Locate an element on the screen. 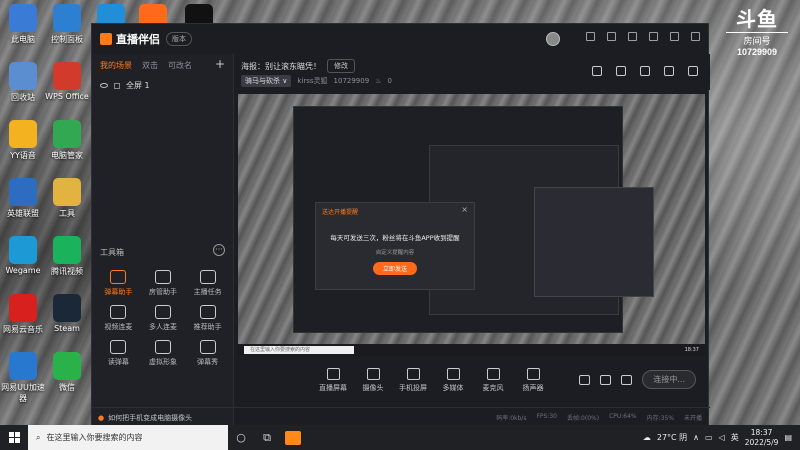  desktop-icon: 工具 is located at coordinates (67, 198).